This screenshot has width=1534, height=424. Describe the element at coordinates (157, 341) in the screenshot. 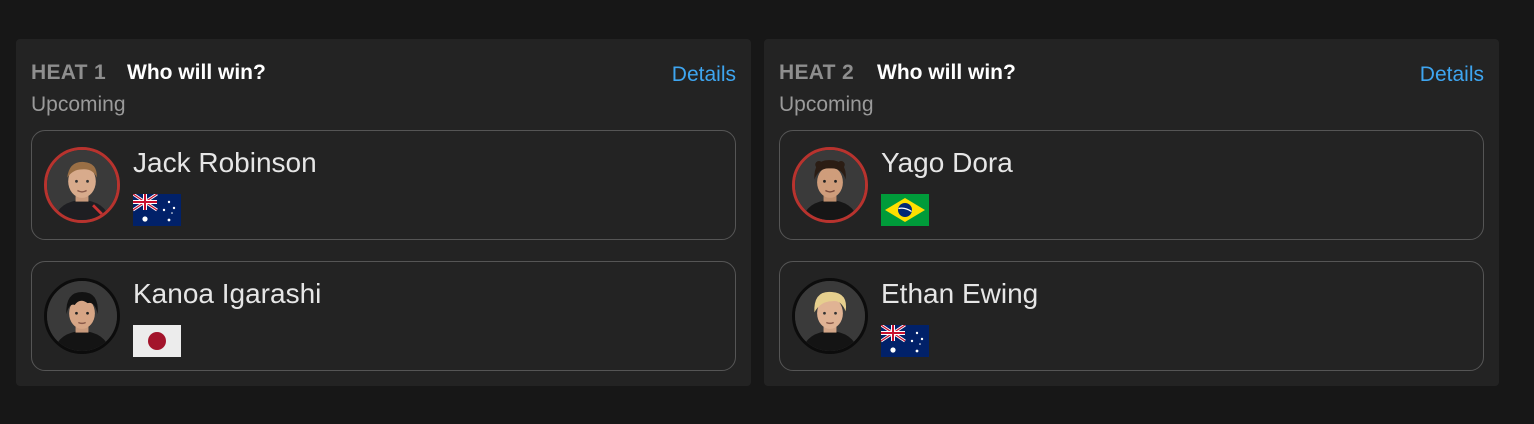

I see `japan-flag-icon` at that location.